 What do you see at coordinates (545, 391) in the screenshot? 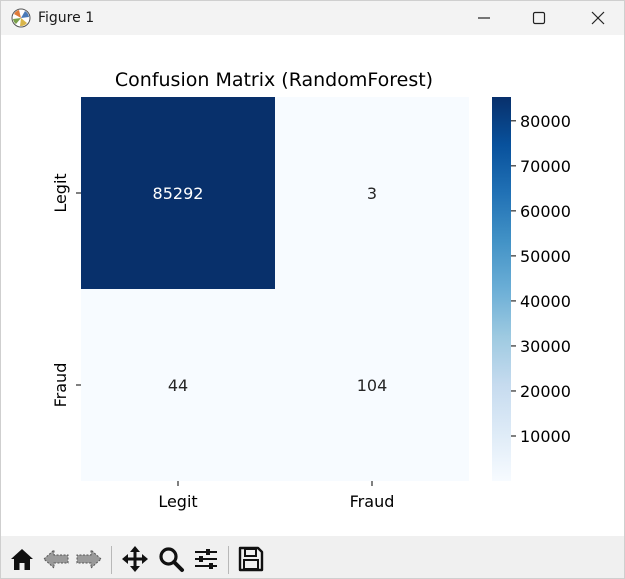
I see `colorbar-tick-label: 20000` at bounding box center [545, 391].